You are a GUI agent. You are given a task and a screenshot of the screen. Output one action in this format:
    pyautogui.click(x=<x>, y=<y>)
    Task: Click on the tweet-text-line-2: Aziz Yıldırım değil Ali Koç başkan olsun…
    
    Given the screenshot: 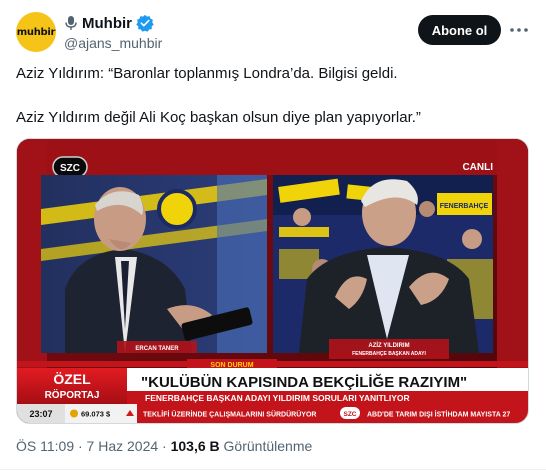 What is the action you would take?
    pyautogui.click(x=218, y=117)
    